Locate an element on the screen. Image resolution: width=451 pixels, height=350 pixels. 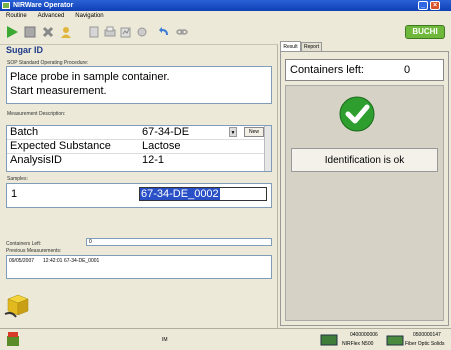
containers-left-text: Containers left: is located at coordinates (327, 70).